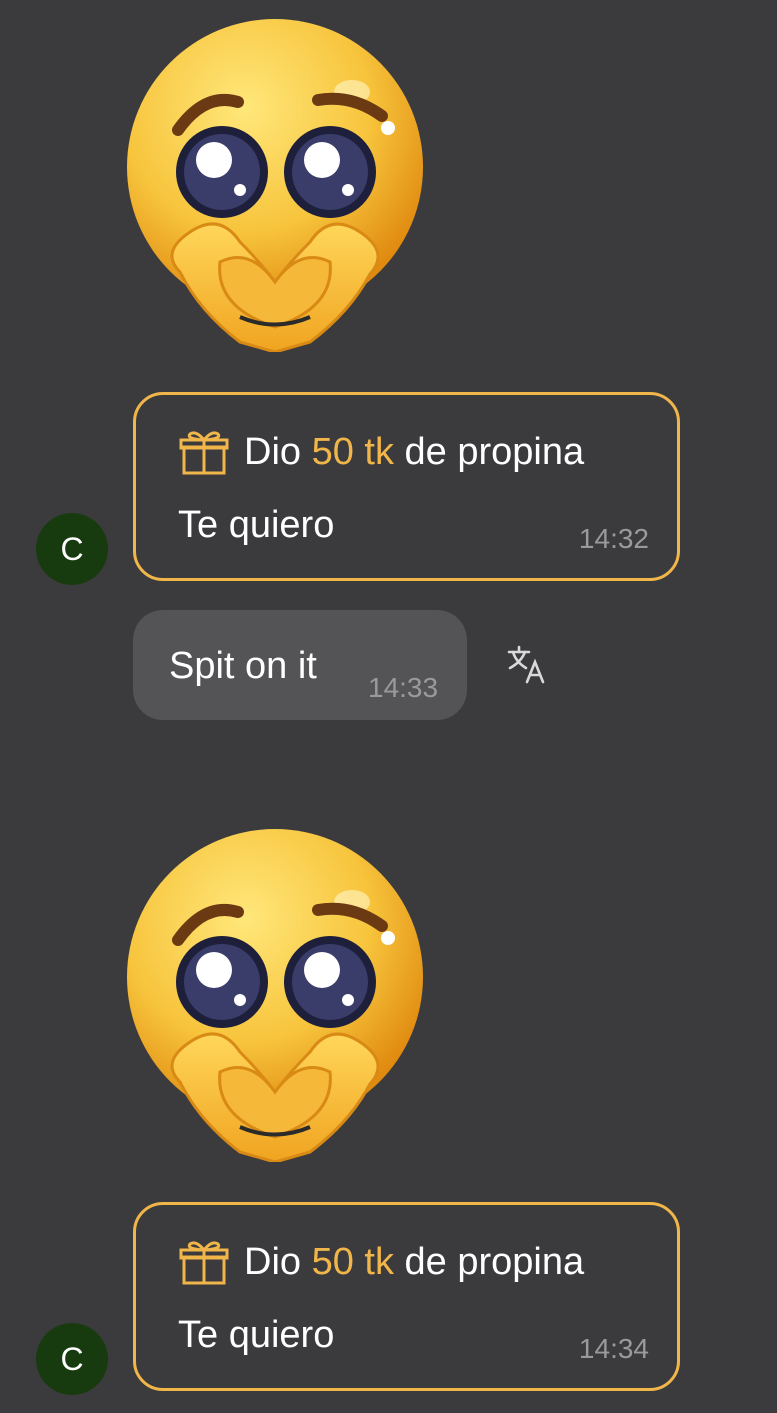 This screenshot has width=777, height=1413. Describe the element at coordinates (527, 665) in the screenshot. I see `translate-icon` at that location.